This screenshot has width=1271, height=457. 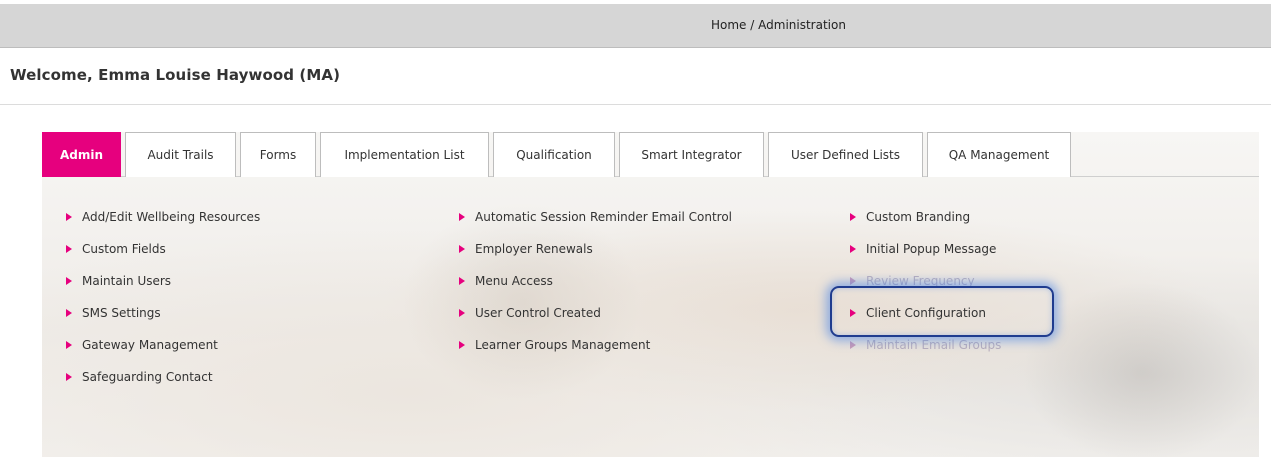 What do you see at coordinates (81, 154) in the screenshot?
I see `tab-admin: Admin` at bounding box center [81, 154].